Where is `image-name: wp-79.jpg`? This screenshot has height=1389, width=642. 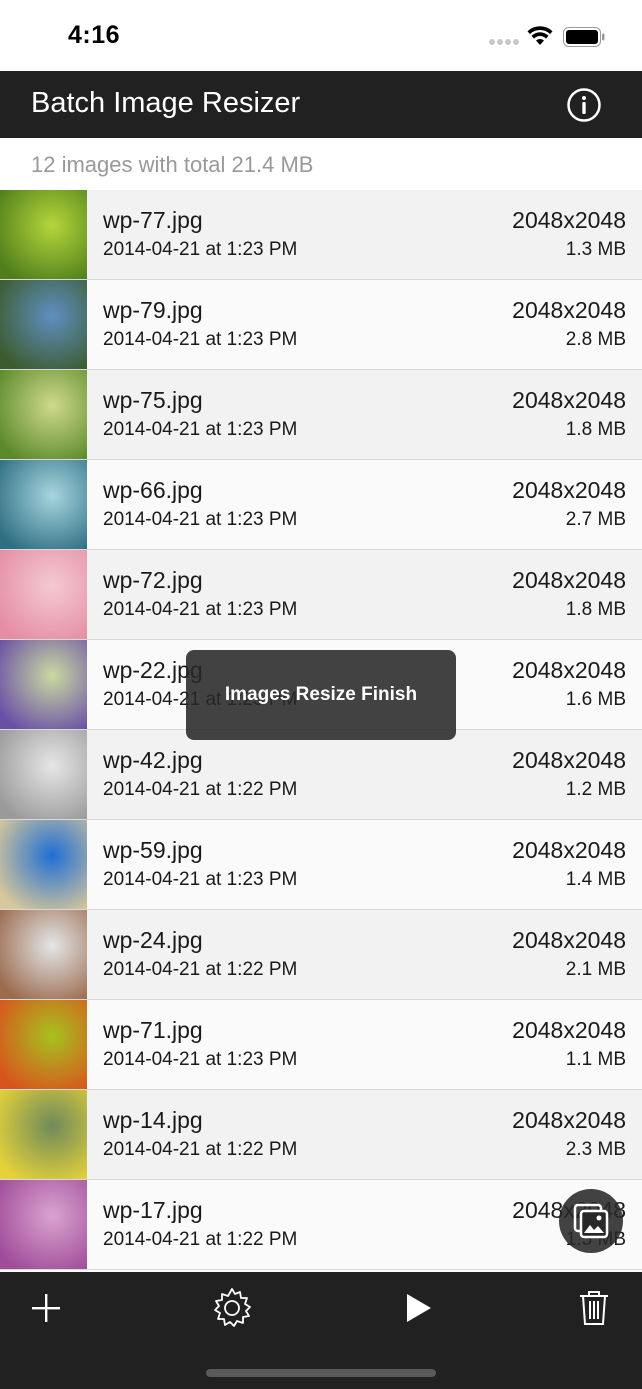 image-name: wp-79.jpg is located at coordinates (153, 310).